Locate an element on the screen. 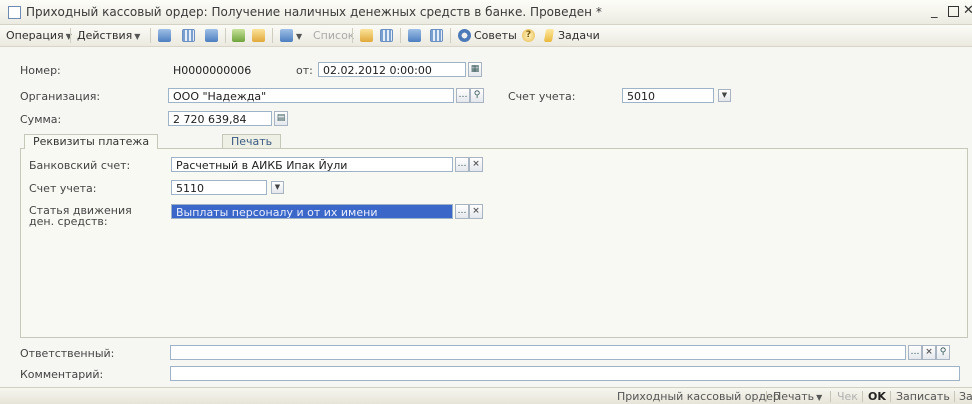 This screenshot has height=404, width=972. ok-button: OK is located at coordinates (877, 396).